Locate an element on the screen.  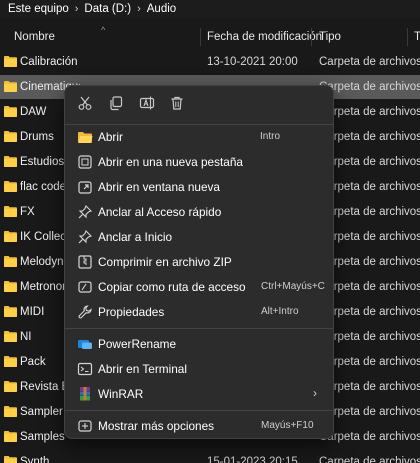
menu-item-open-terminal: Abrir en Terminal is located at coordinates (199, 369).